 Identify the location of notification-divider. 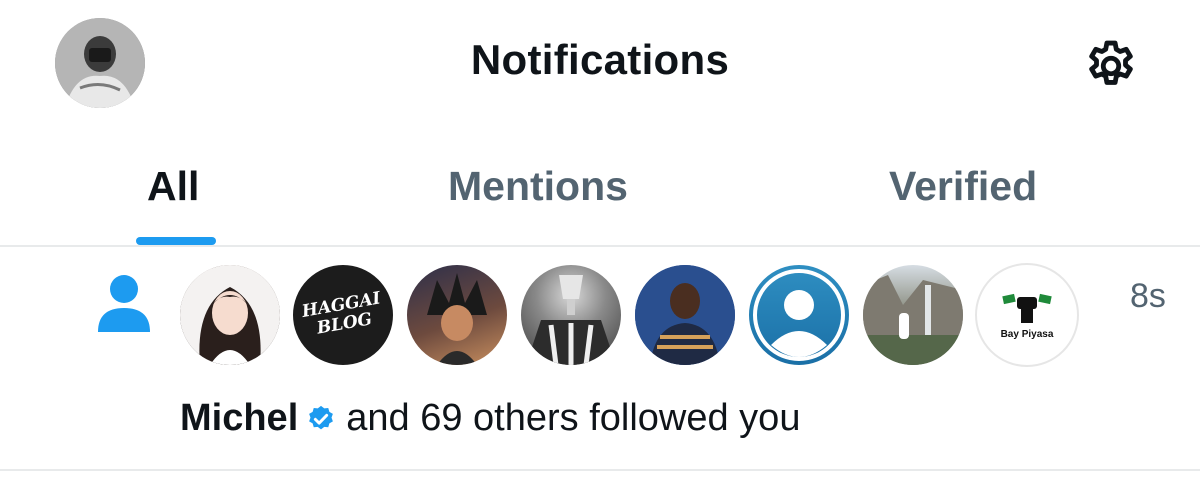
(600, 470).